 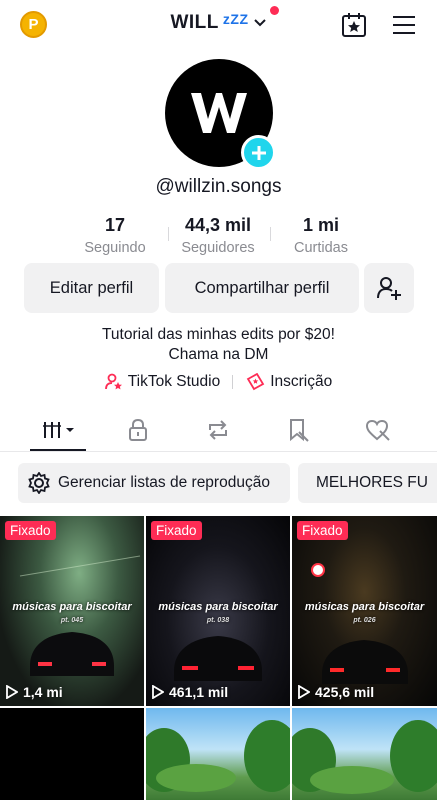 What do you see at coordinates (372, 482) in the screenshot?
I see `playlist-label: MELHORES FU` at bounding box center [372, 482].